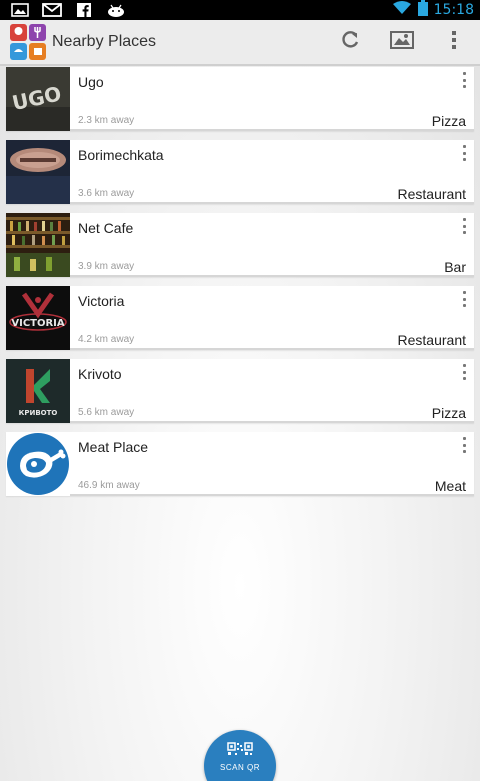 This screenshot has height=781, width=480. Describe the element at coordinates (240, 172) in the screenshot. I see `list-item-borimechkata: Borimechkata 3.6 km away Restaurant` at that location.